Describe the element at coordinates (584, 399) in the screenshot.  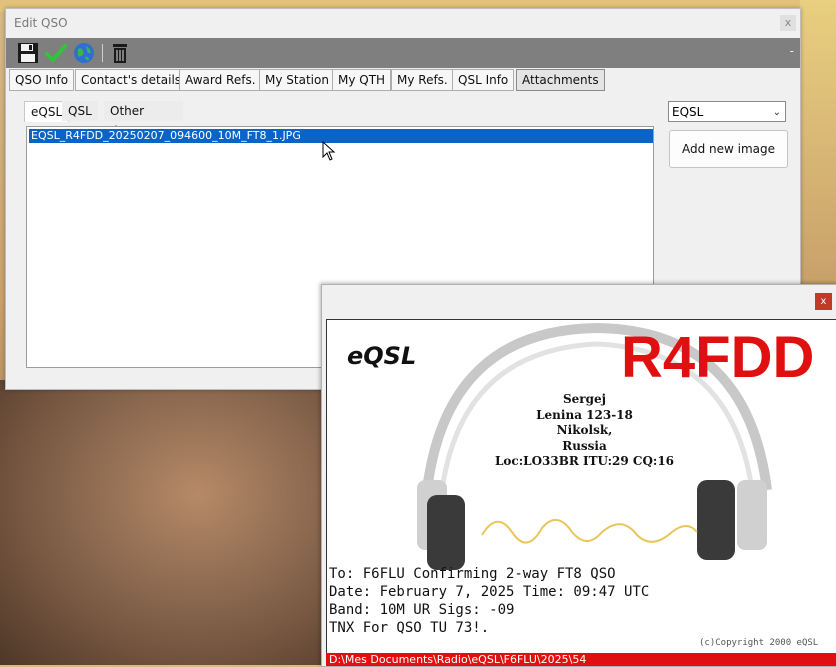
I see `operator-name: Sergej` at that location.